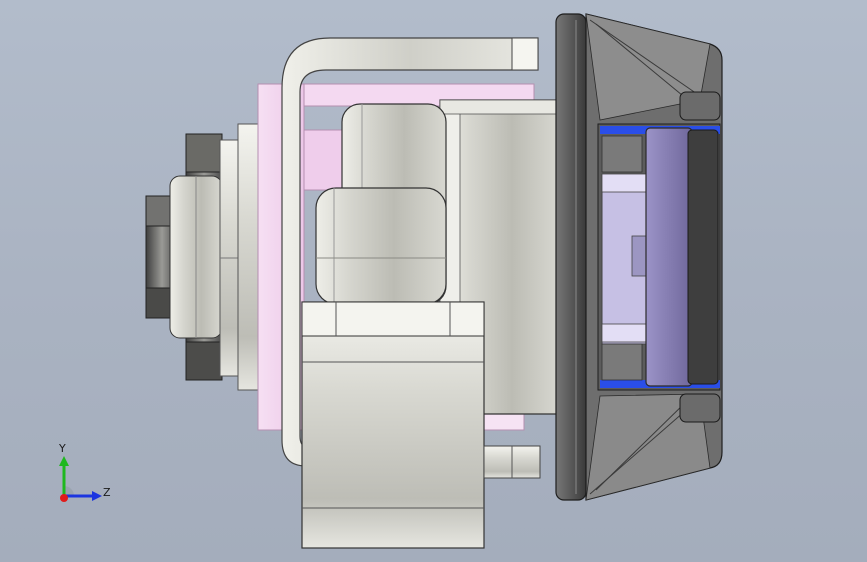 The width and height of the screenshot is (867, 562). What do you see at coordinates (97, 496) in the screenshot?
I see `z-axis-arrow` at bounding box center [97, 496].